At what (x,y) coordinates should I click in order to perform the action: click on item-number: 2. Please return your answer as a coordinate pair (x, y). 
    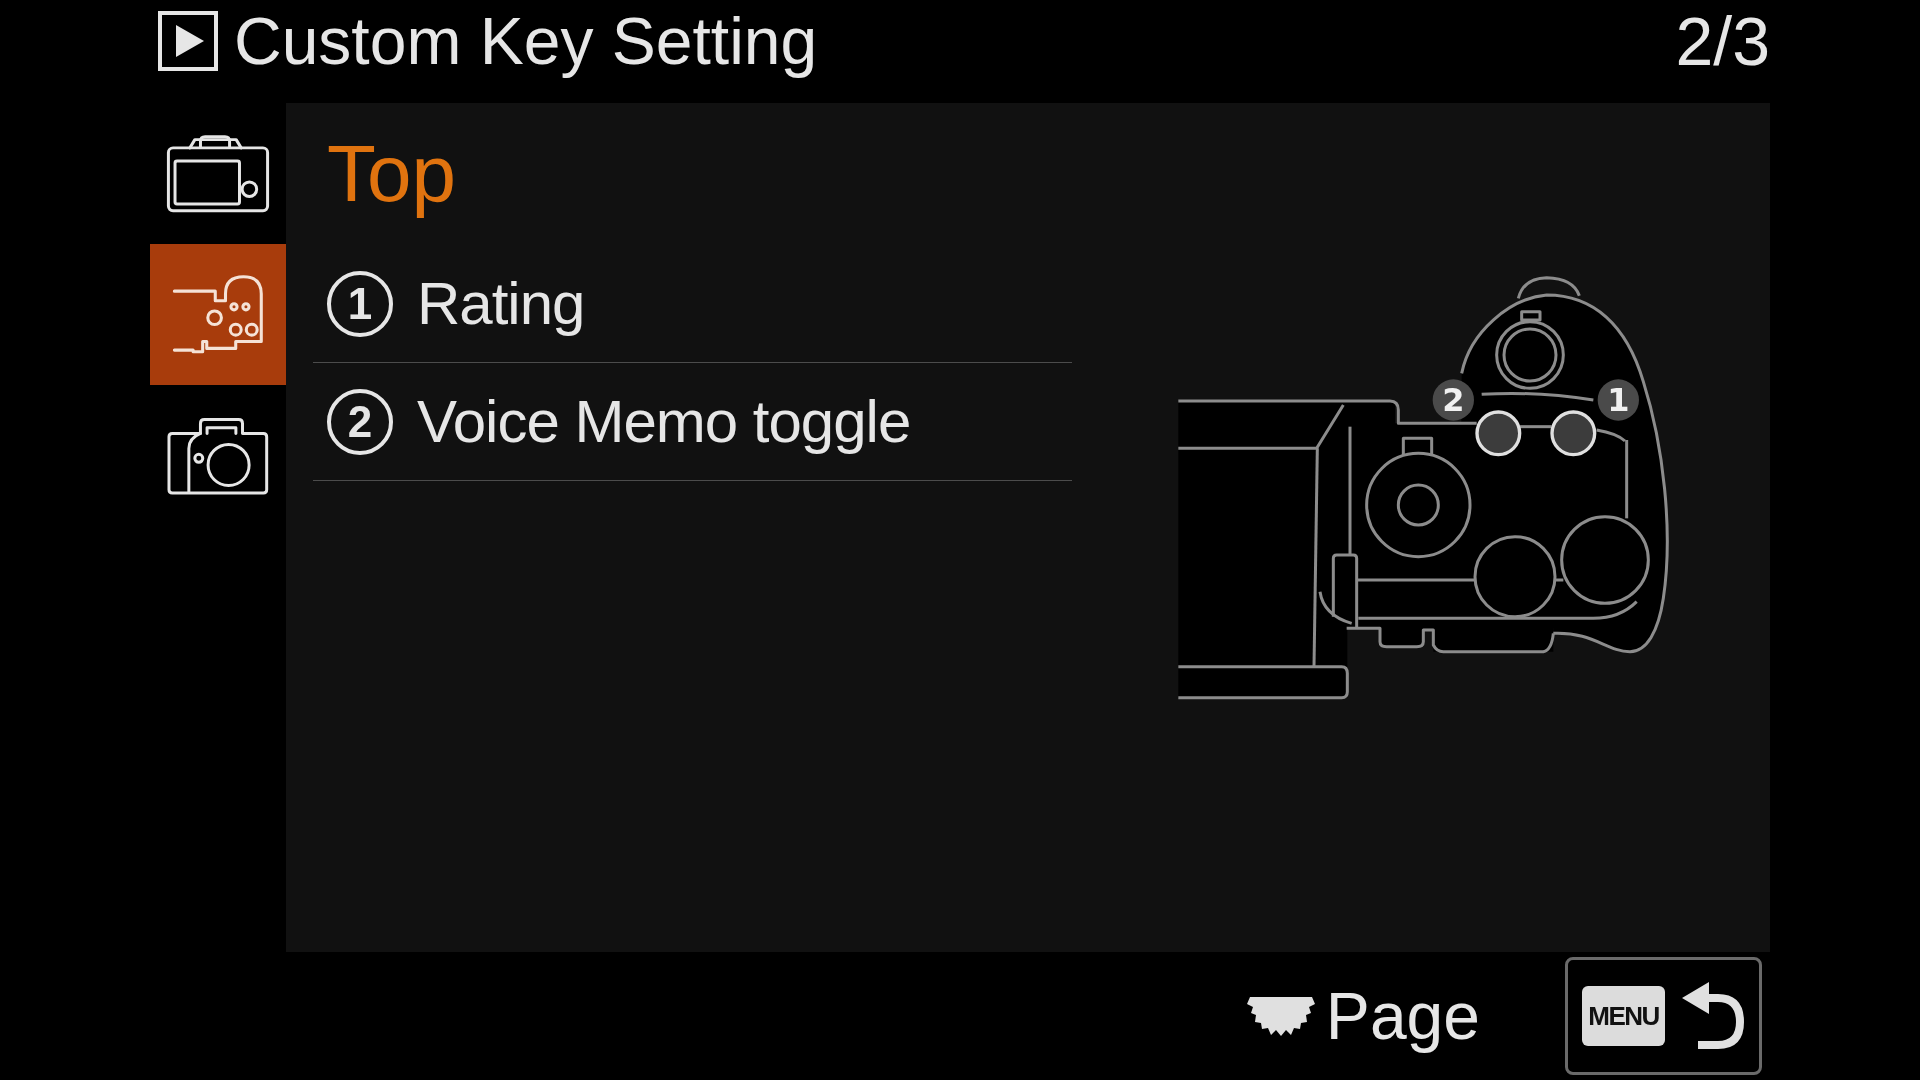
    Looking at the image, I should click on (360, 421).